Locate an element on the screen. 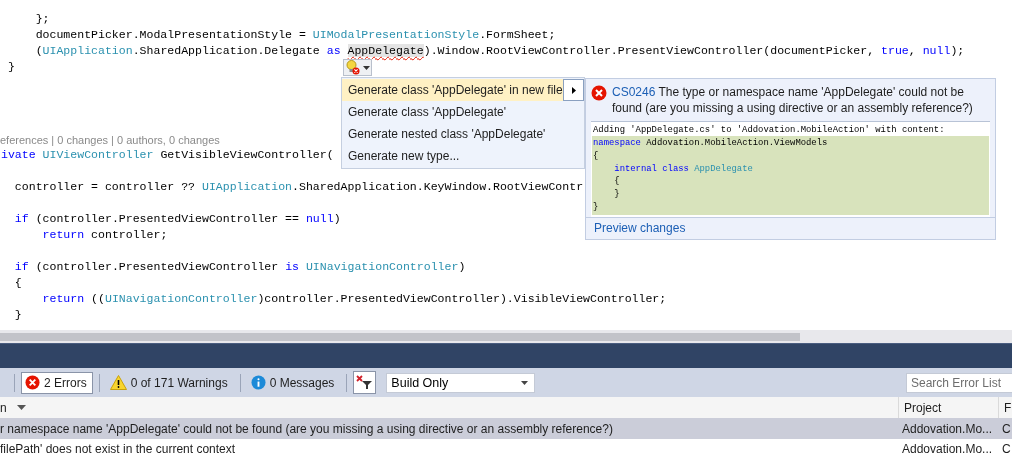  code-line: documentPicker.ModalPresentationStyle = UIModalPresentationStyle.FormSheet; is located at coordinates (295, 35).